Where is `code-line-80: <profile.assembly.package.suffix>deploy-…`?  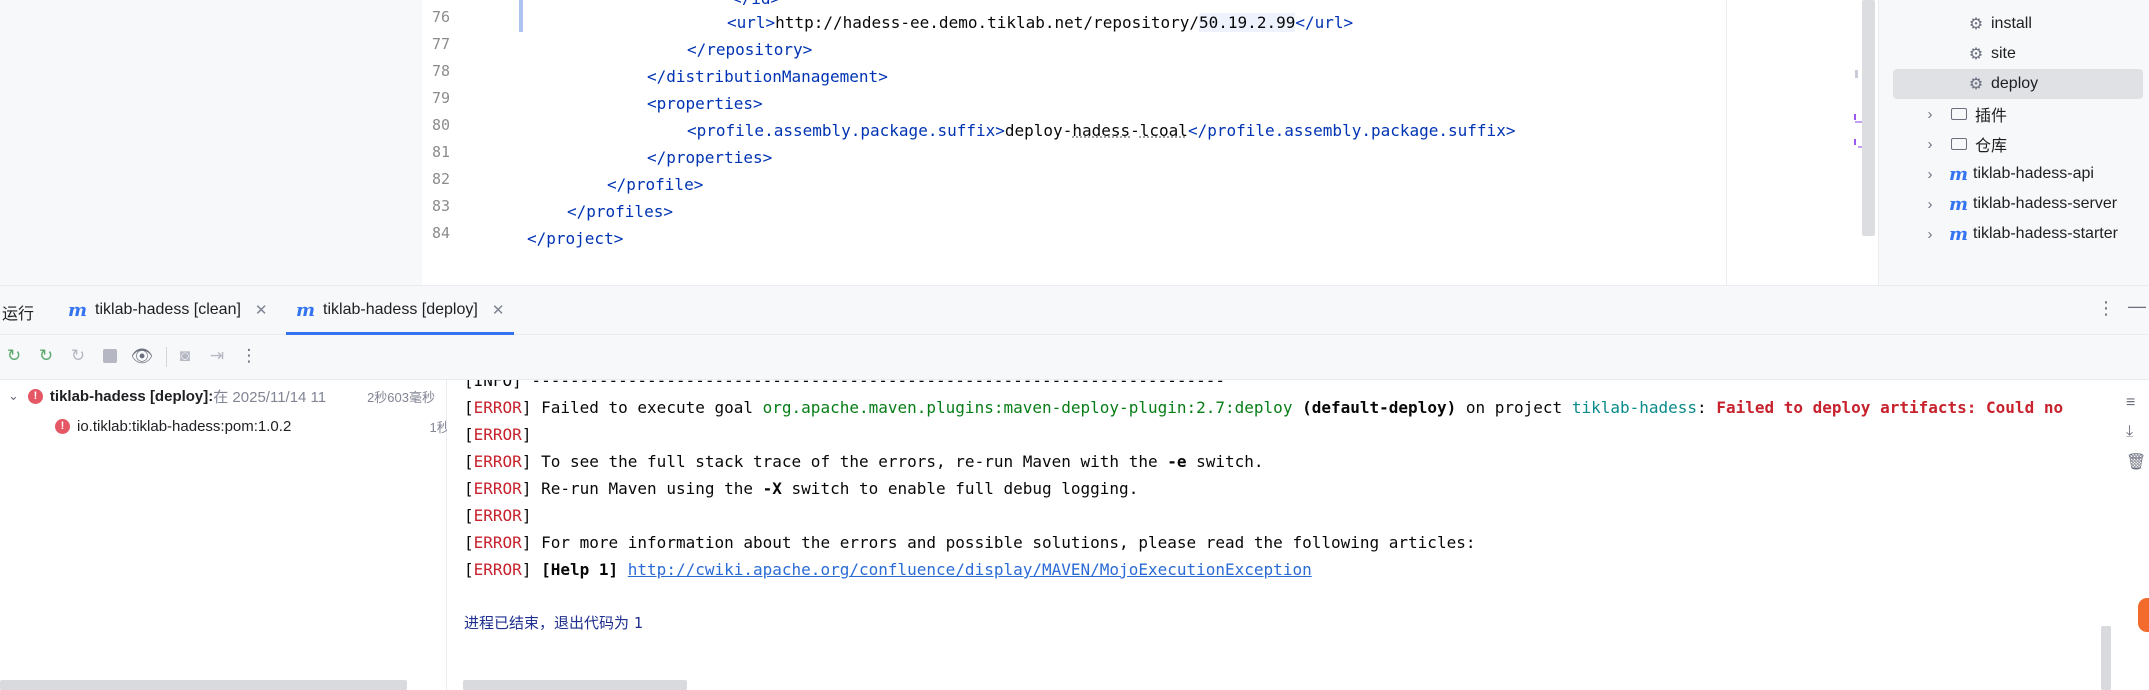 code-line-80: <profile.assembly.package.suffix>deploy-… is located at coordinates (1101, 130).